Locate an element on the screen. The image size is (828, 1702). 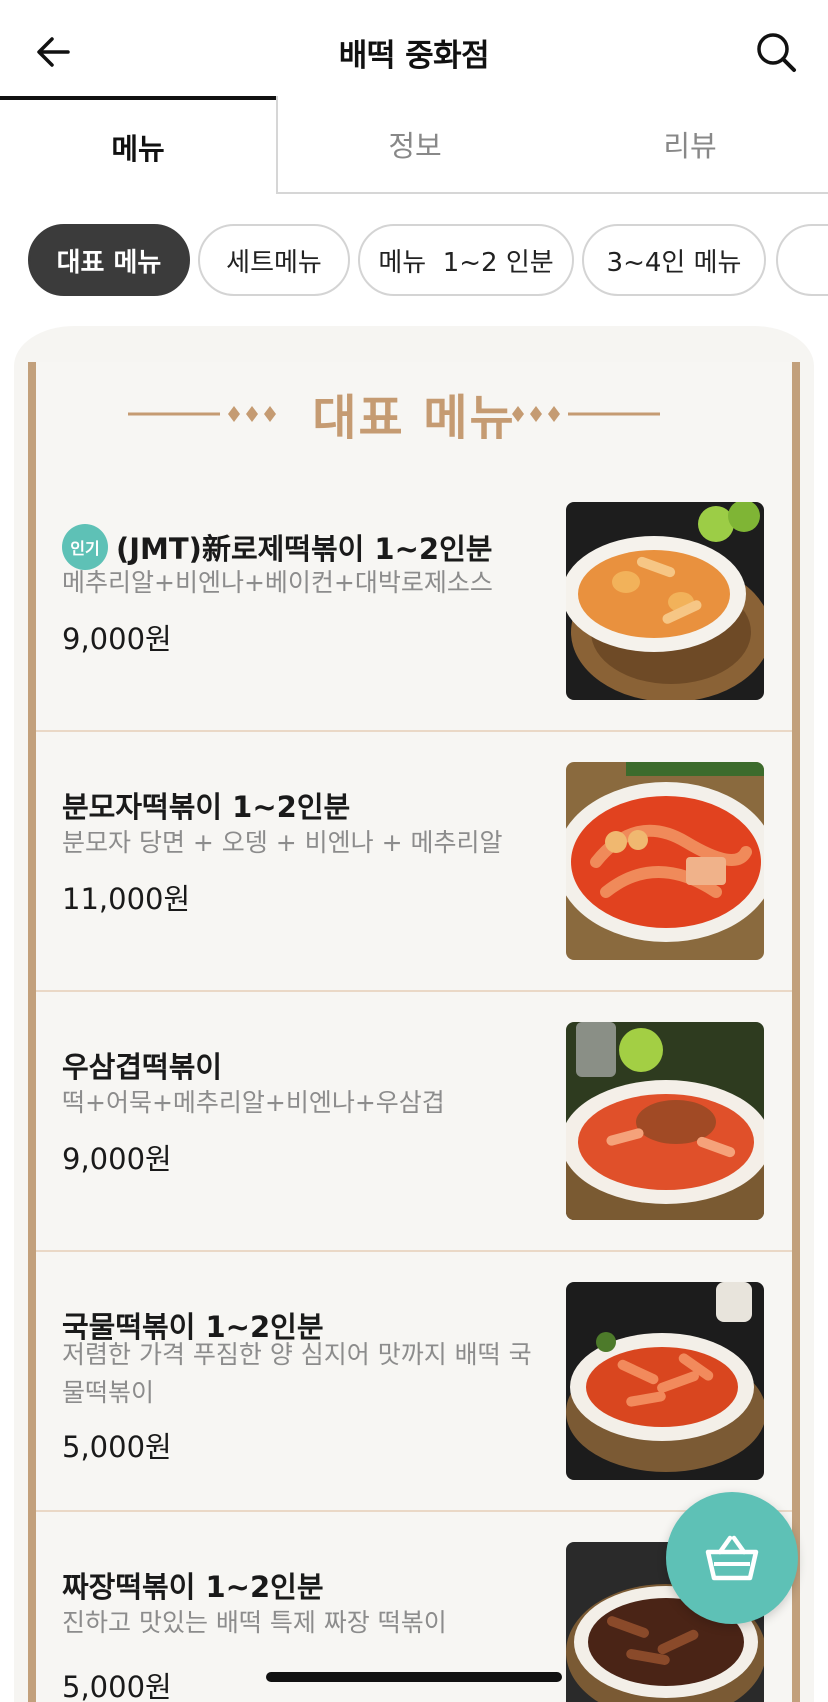
home-indicator is located at coordinates (414, 1677).